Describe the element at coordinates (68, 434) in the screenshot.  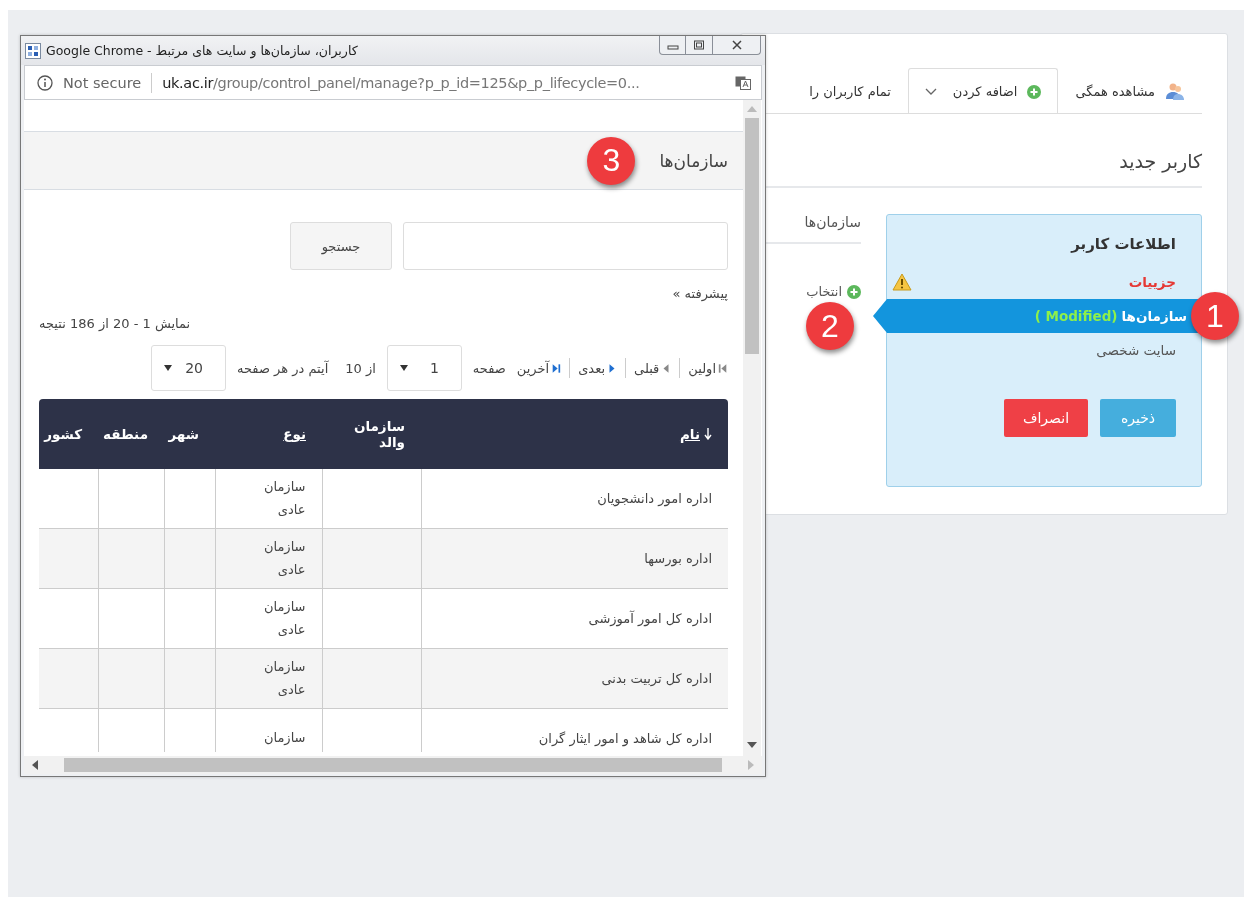
I see `column-header: کشور` at that location.